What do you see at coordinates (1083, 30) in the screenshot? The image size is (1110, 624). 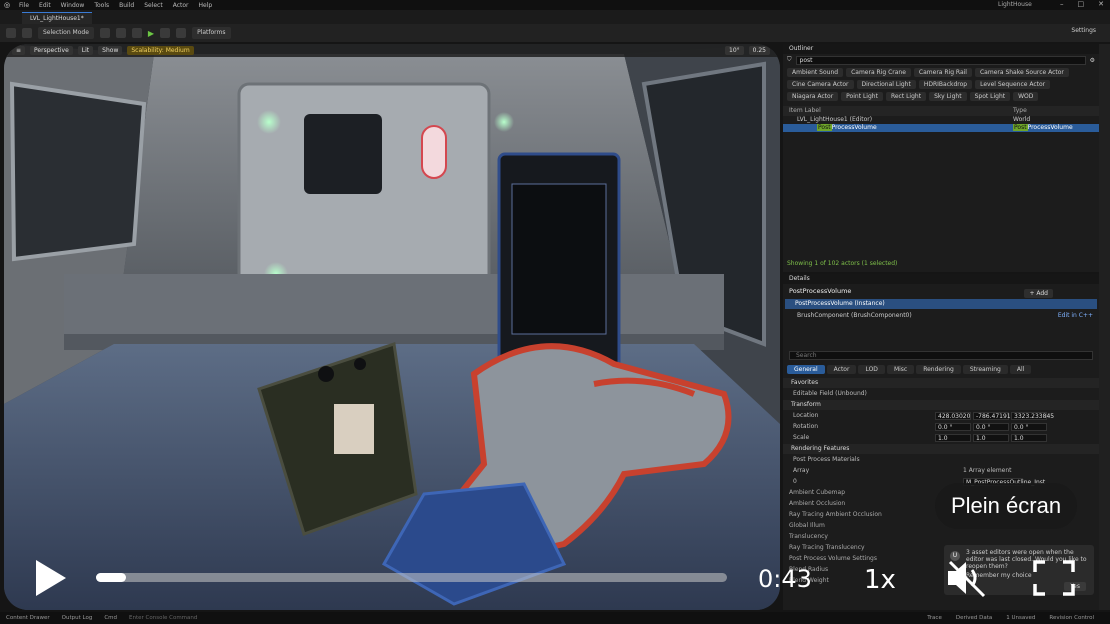 I see `settings-button: Settings` at bounding box center [1083, 30].